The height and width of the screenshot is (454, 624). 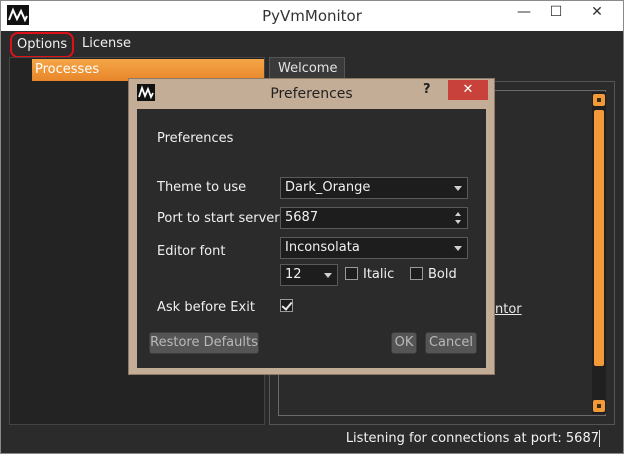 What do you see at coordinates (351, 273) in the screenshot?
I see `italic-checkbox` at bounding box center [351, 273].